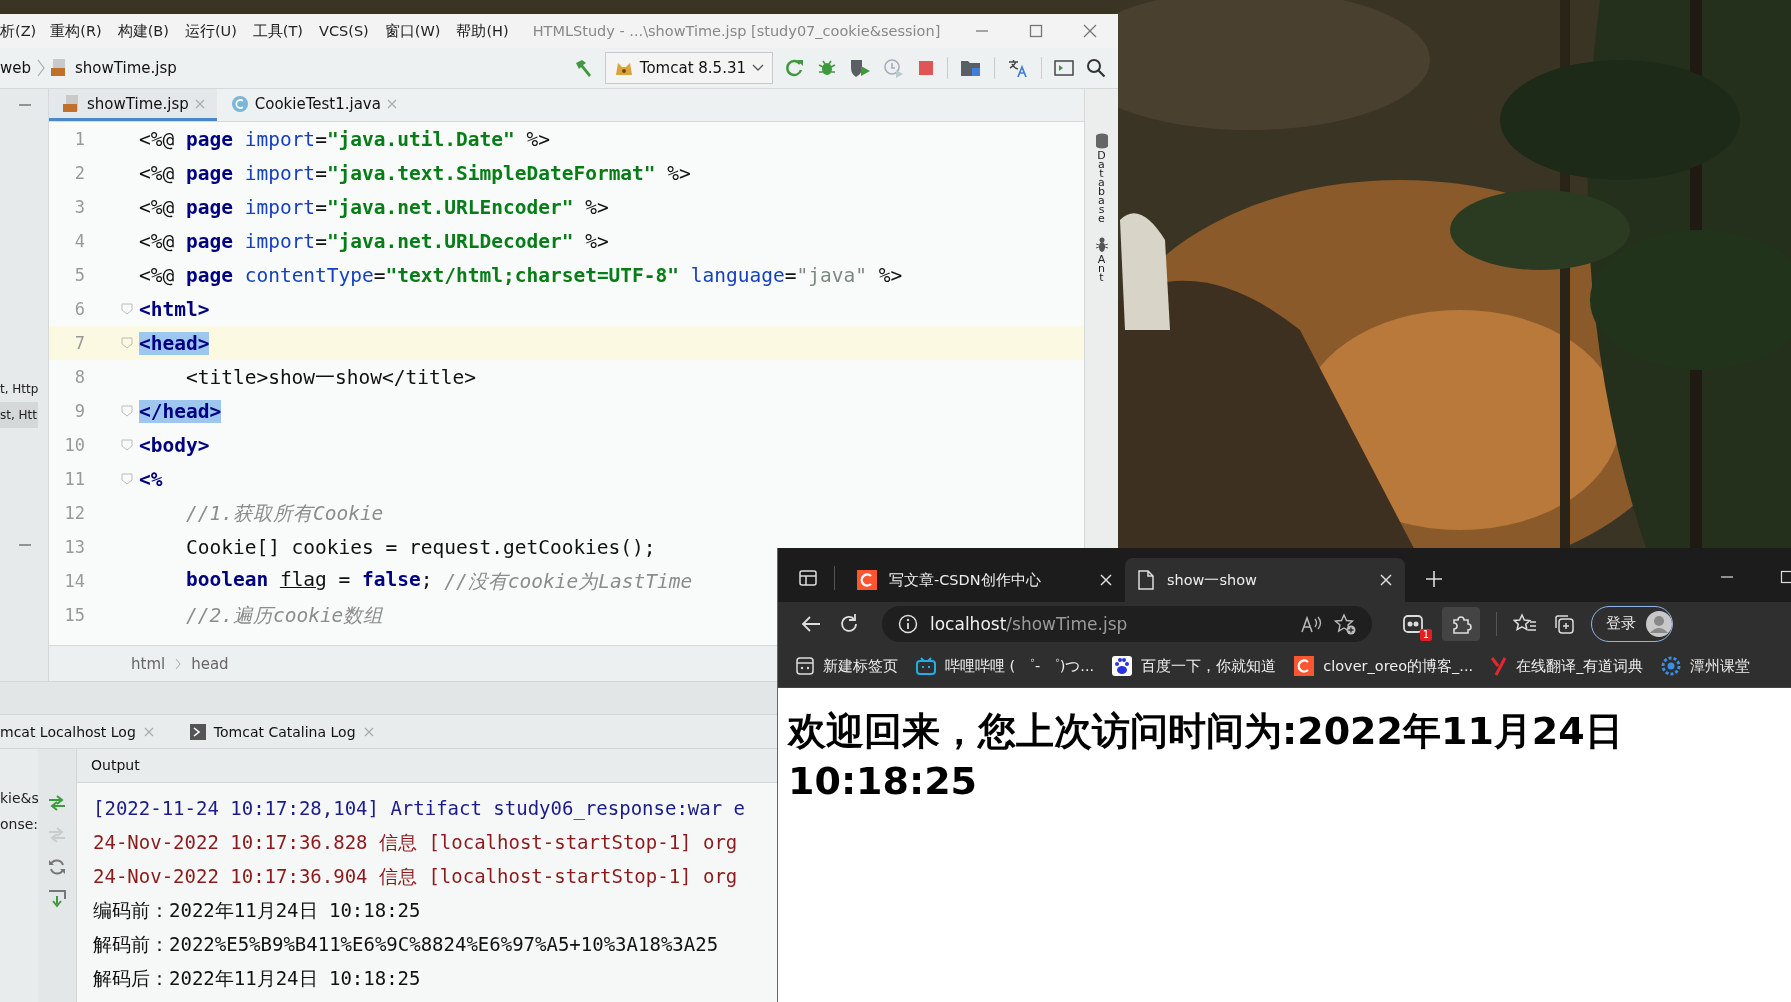 This screenshot has height=1002, width=1791. What do you see at coordinates (811, 623) in the screenshot?
I see `back-icon` at bounding box center [811, 623].